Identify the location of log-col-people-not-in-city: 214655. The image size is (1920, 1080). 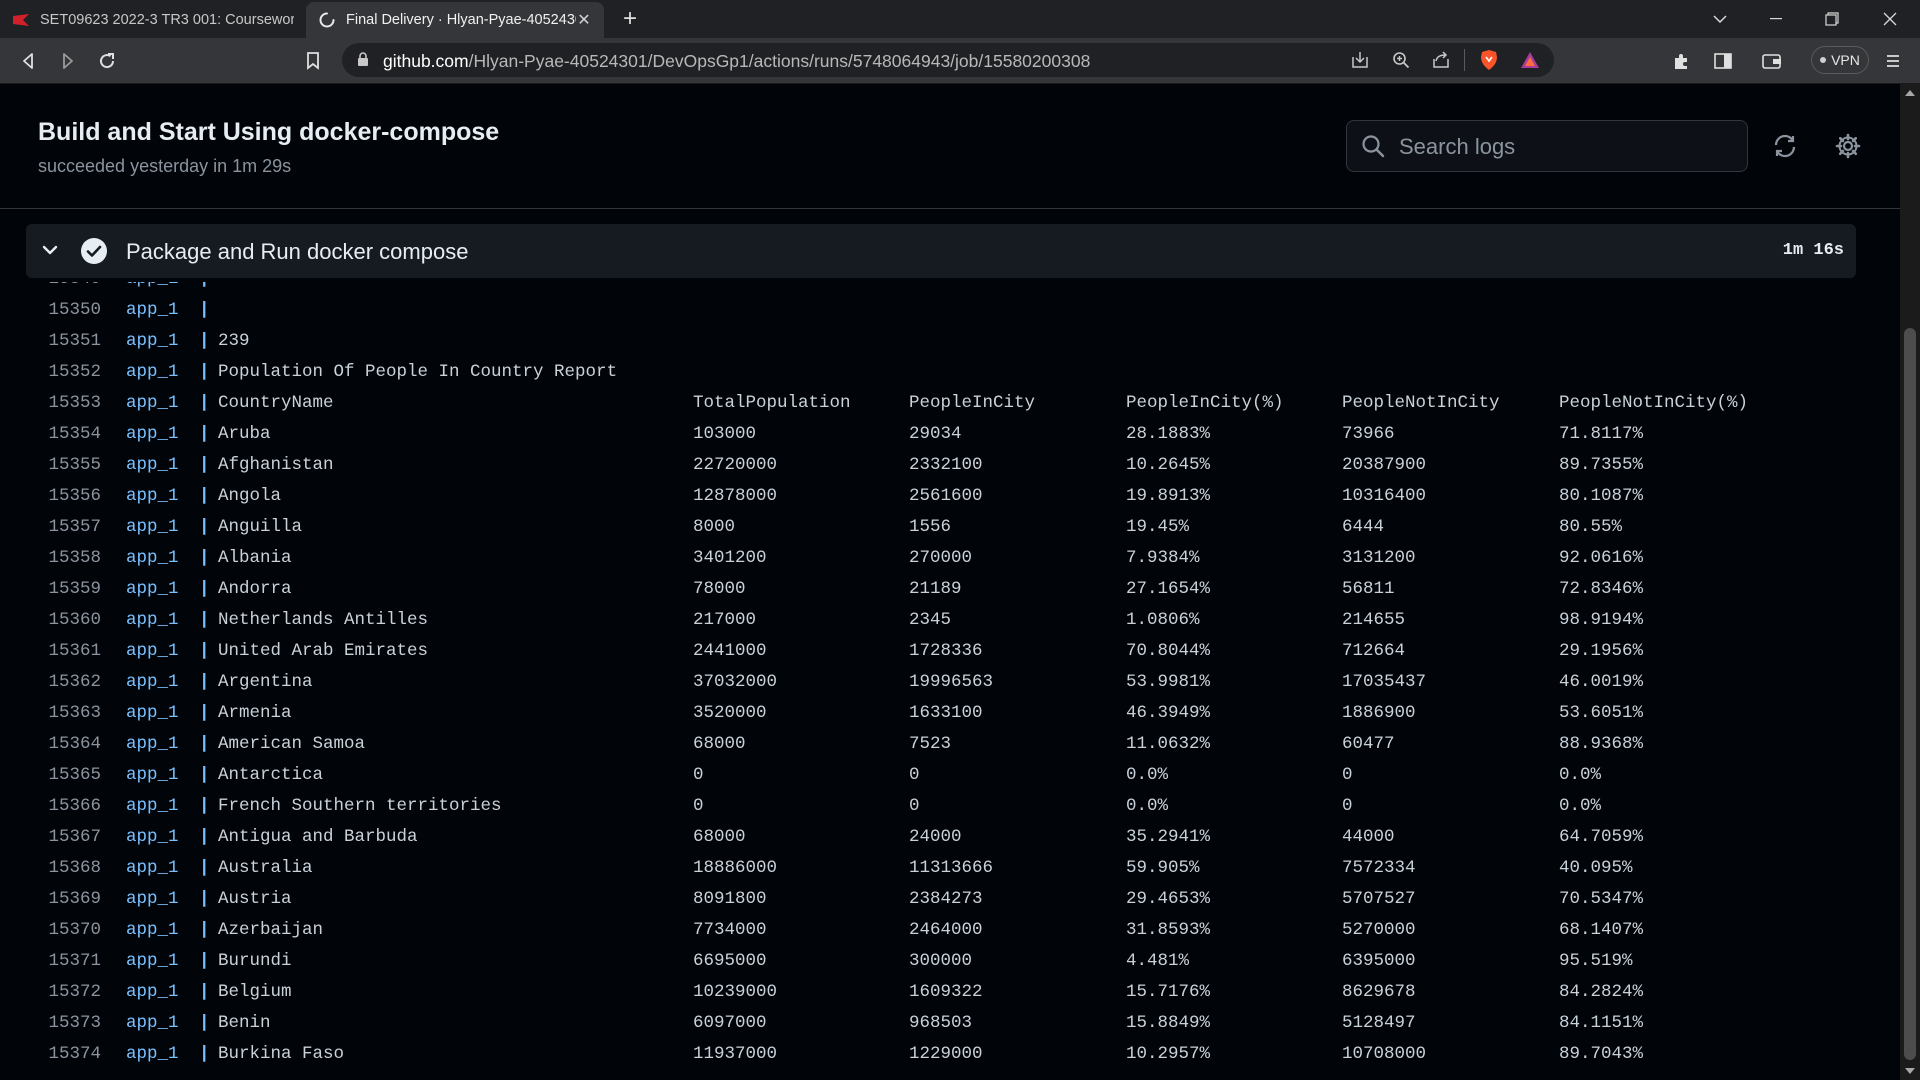
(1374, 620).